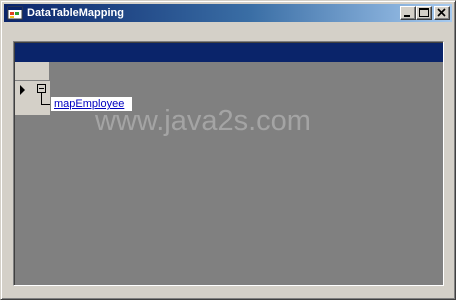  Describe the element at coordinates (15, 13) in the screenshot. I see `app-window-icon` at that location.